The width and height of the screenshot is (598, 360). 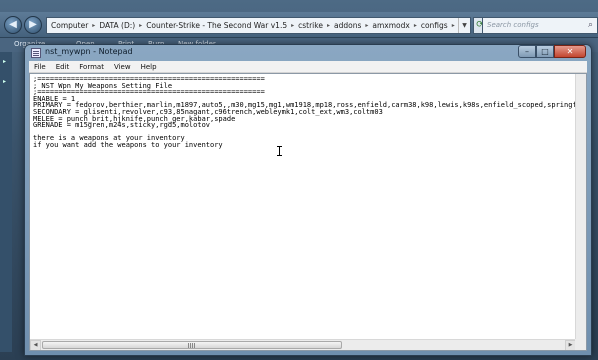 What do you see at coordinates (580, 344) in the screenshot?
I see `size-grip` at bounding box center [580, 344].